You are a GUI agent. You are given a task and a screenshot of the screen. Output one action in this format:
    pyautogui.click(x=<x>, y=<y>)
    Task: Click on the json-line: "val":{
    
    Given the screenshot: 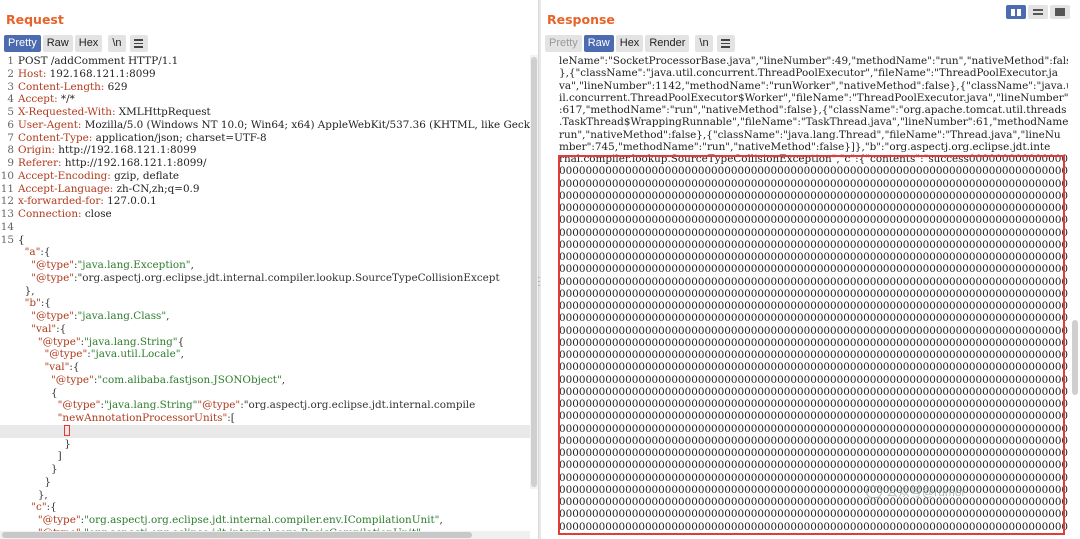 What is the action you would take?
    pyautogui.click(x=269, y=367)
    